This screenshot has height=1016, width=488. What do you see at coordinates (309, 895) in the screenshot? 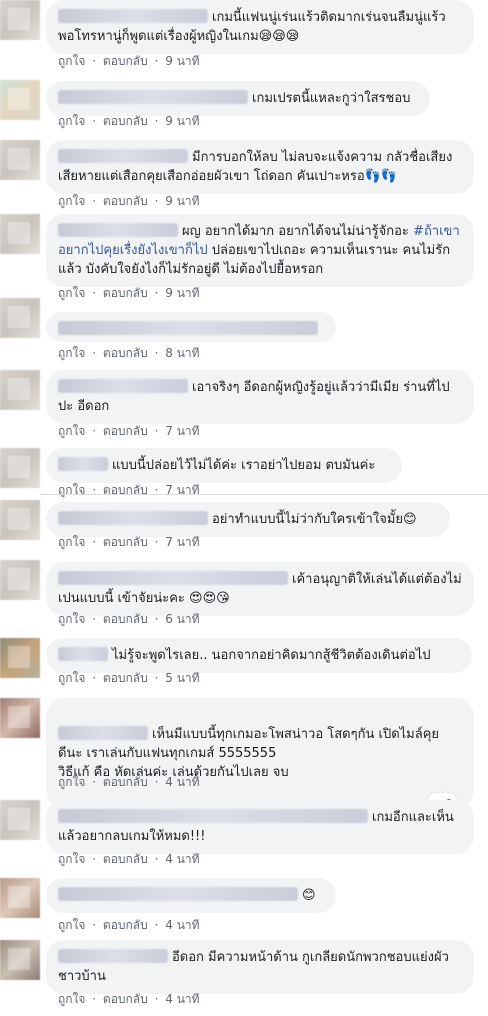
I see `comment-text: 😊` at bounding box center [309, 895].